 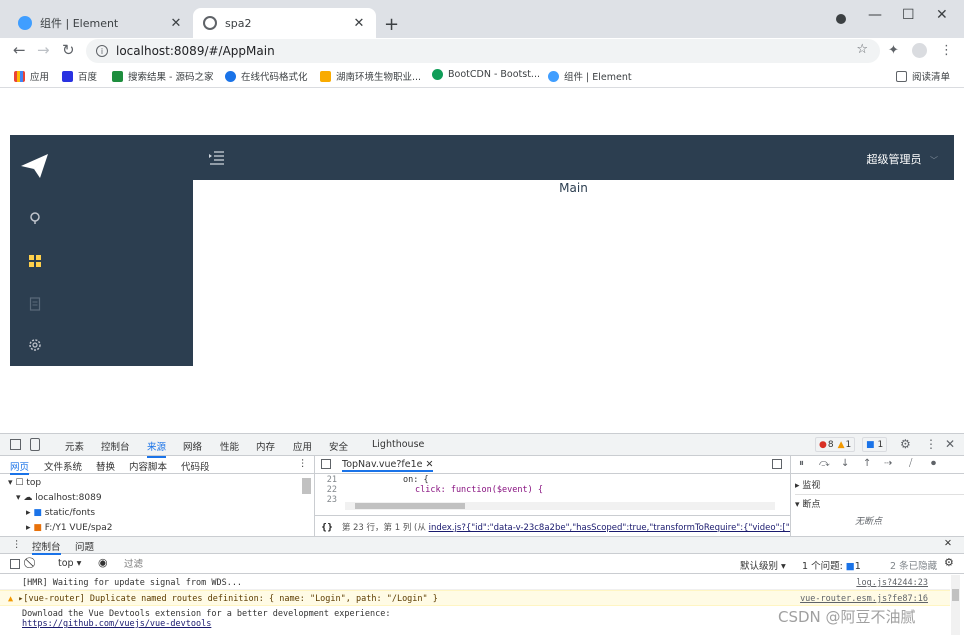 What do you see at coordinates (923, 76) in the screenshot?
I see `reading-list: 阅读清单` at bounding box center [923, 76].